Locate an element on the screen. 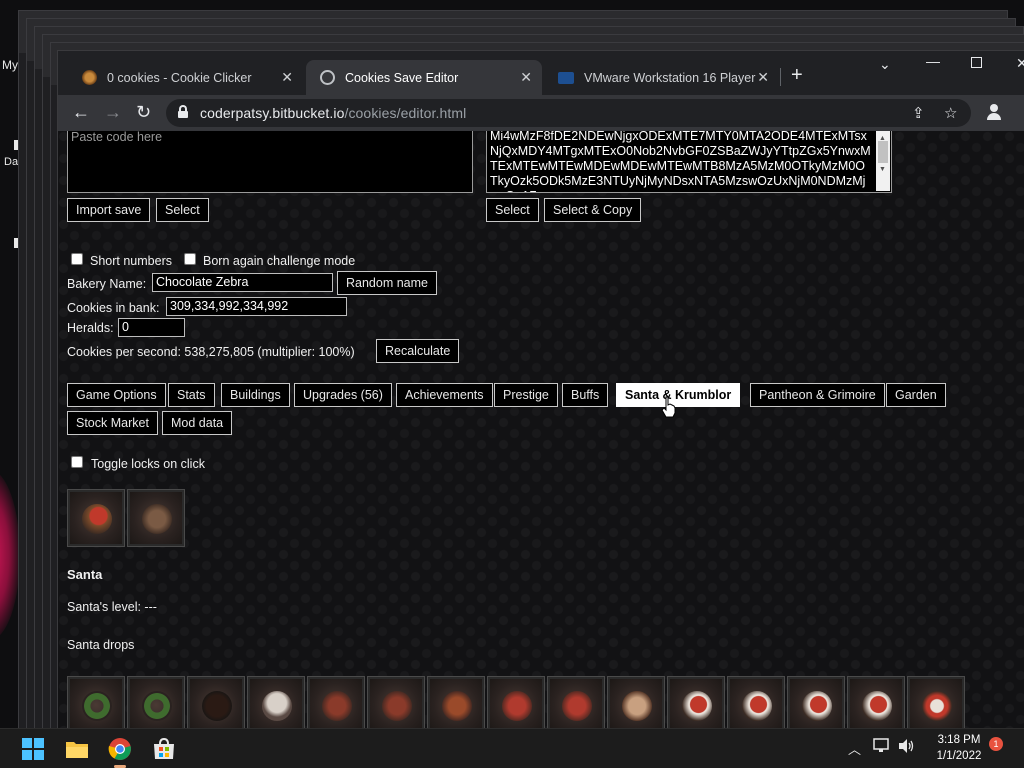 This screenshot has height=768, width=1024. random-name-button: Random name is located at coordinates (387, 283).